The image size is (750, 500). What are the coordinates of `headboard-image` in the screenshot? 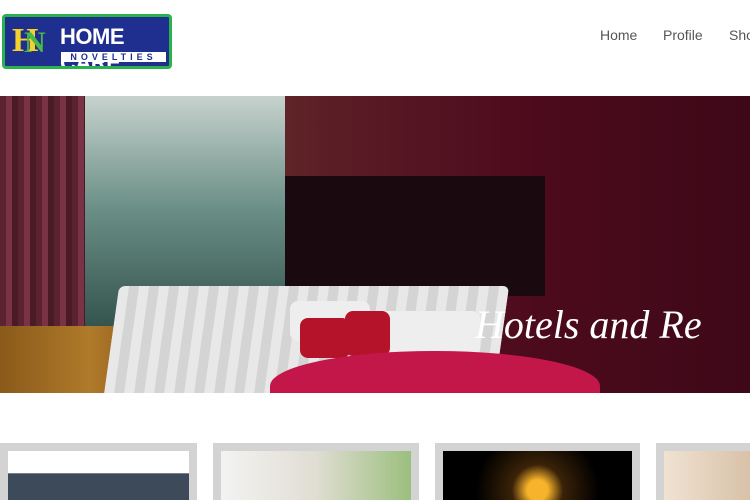 It's located at (415, 236).